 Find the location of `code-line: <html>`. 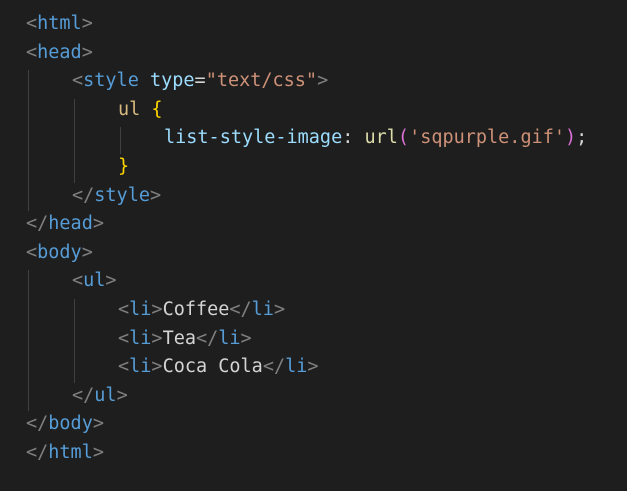

code-line: <html> is located at coordinates (59, 24).